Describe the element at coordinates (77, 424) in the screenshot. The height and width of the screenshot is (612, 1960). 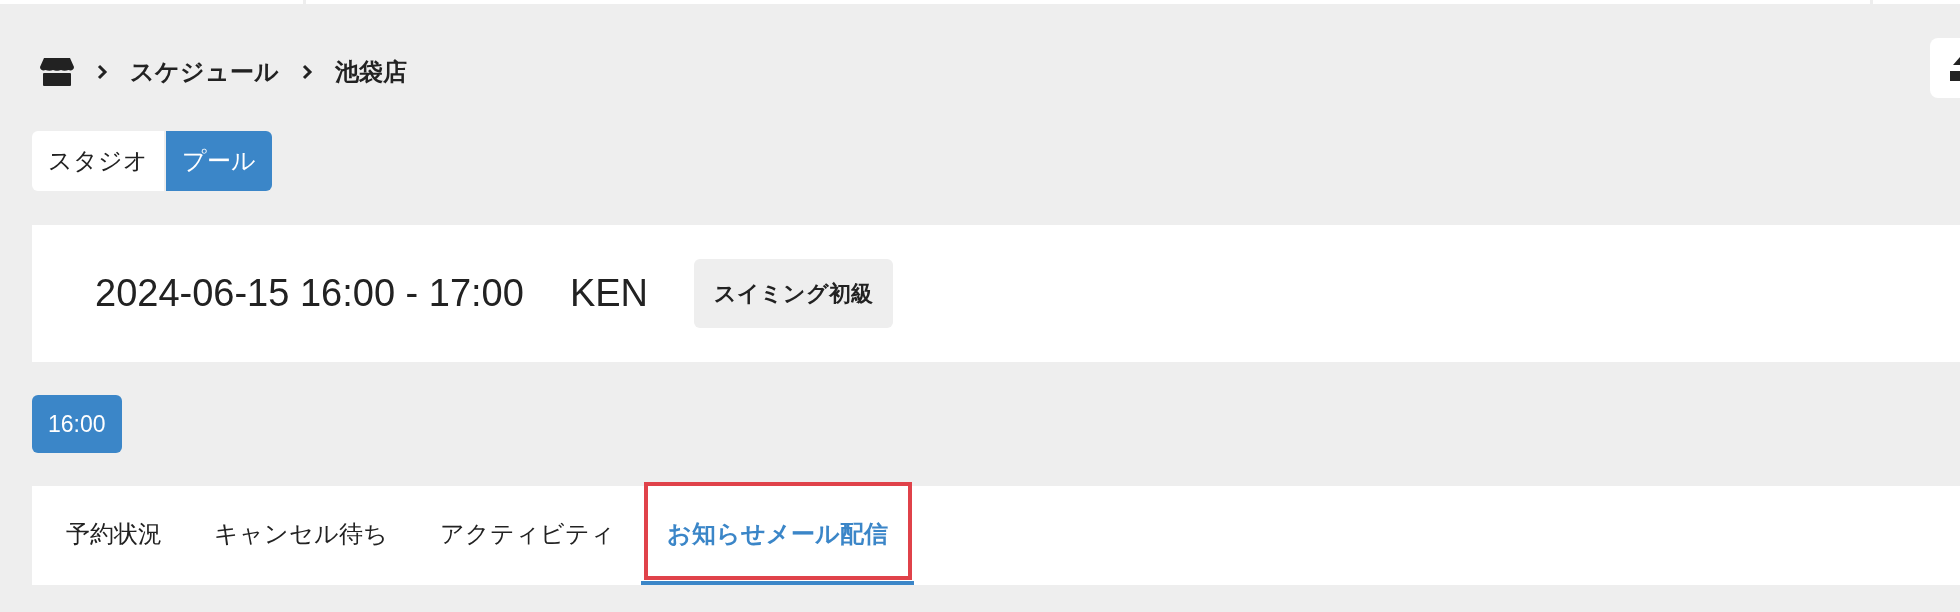
I see `time-slot-button: 16:00` at that location.